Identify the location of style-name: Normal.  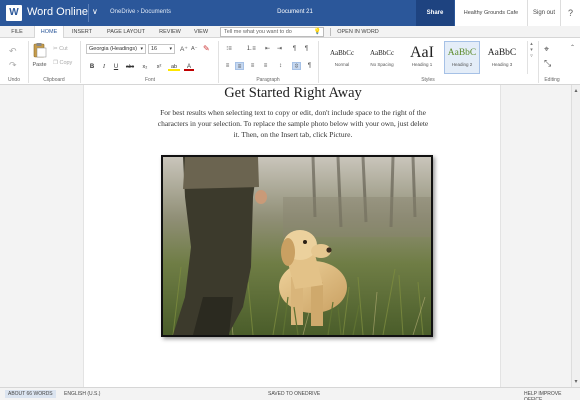
(342, 64).